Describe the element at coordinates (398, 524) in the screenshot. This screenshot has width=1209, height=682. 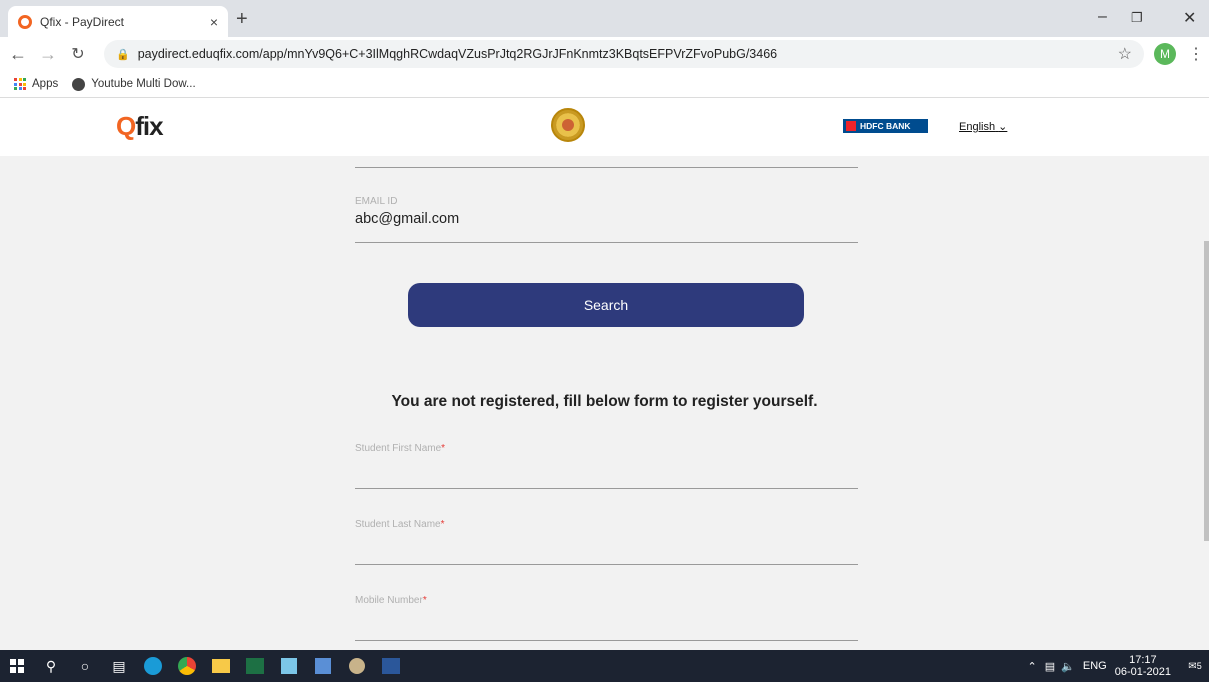
I see `field-label: Student Last Name` at that location.